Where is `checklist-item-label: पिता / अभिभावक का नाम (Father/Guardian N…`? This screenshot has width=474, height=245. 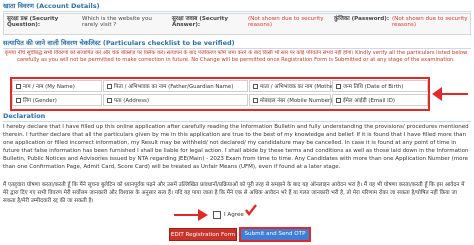 checklist-item-label: पिता / अभिभावक का नाम (Father/Guardian N… is located at coordinates (174, 87).